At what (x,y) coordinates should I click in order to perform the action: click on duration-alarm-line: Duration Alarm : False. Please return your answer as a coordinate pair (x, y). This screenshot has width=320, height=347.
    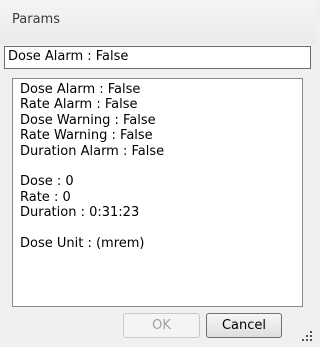
    Looking at the image, I should click on (92, 151).